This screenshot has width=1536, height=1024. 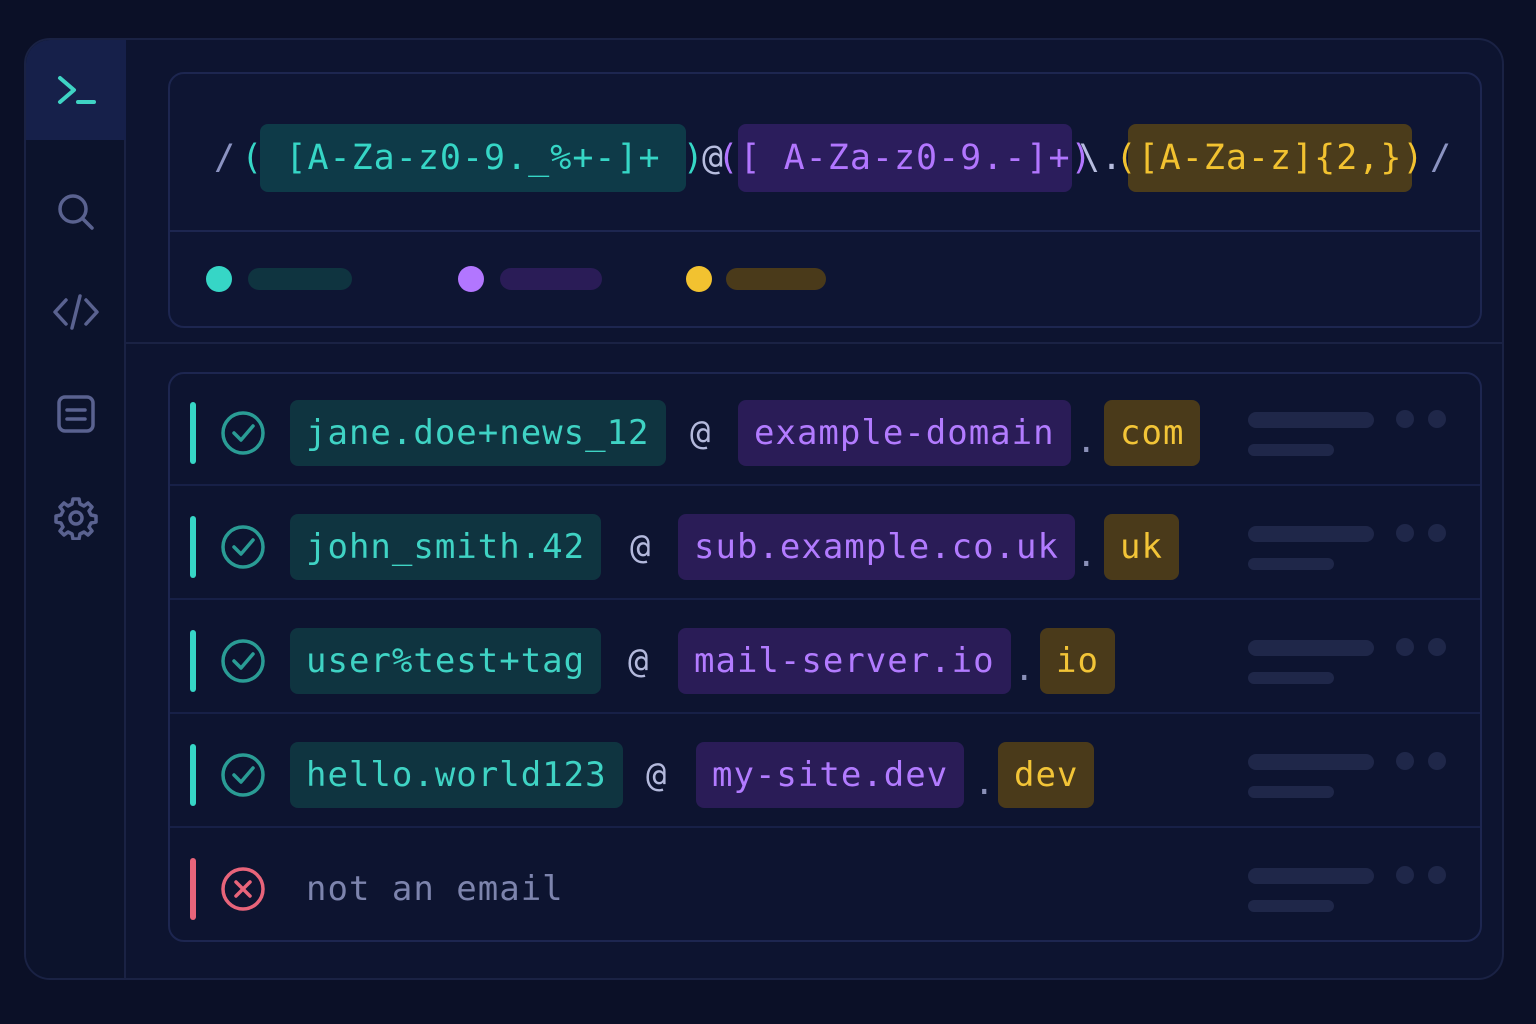 I want to click on code-icon, so click(x=76, y=312).